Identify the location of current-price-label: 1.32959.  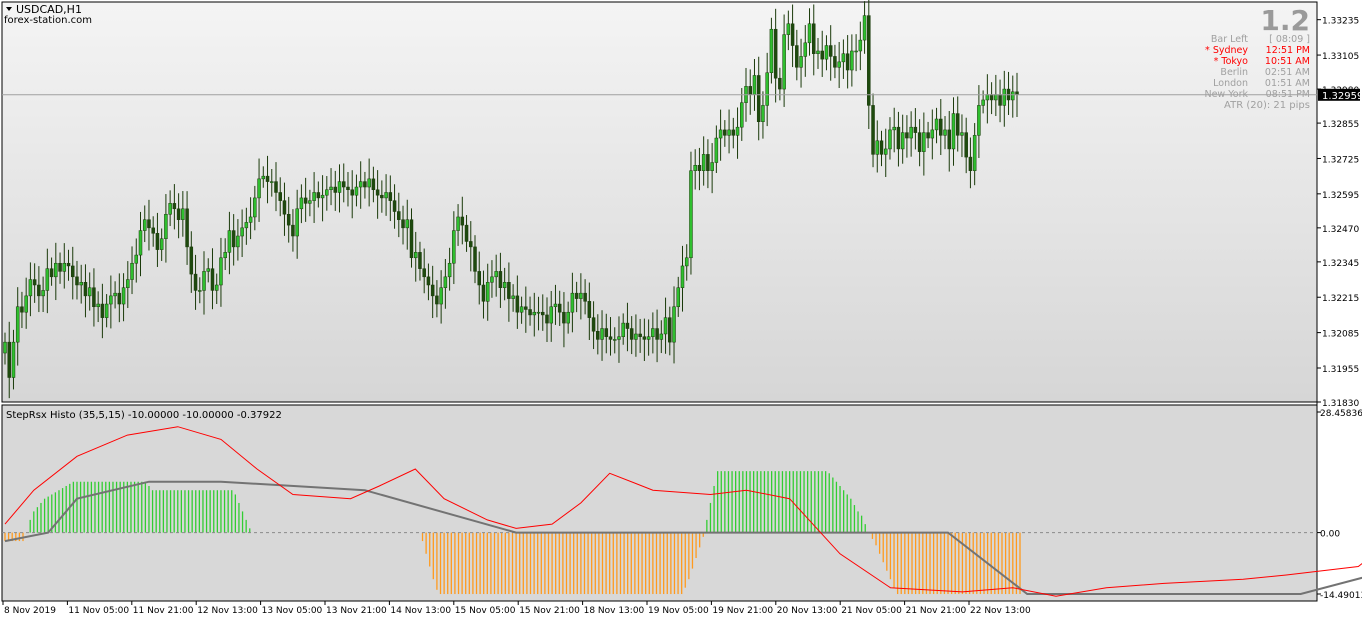
(1342, 96).